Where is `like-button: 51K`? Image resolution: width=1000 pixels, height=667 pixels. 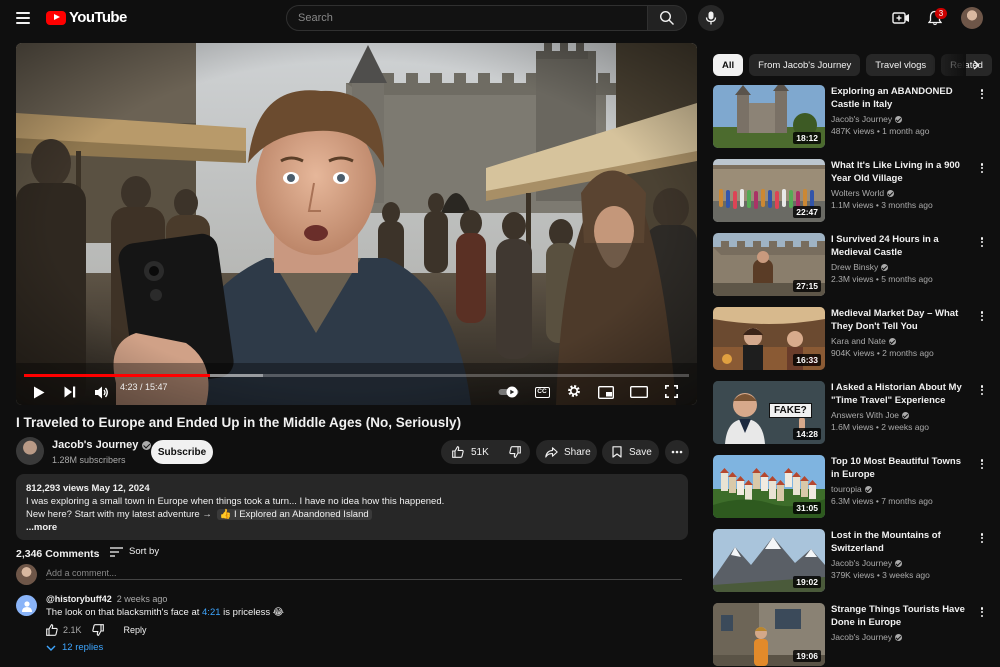
like-button: 51K is located at coordinates (470, 452).